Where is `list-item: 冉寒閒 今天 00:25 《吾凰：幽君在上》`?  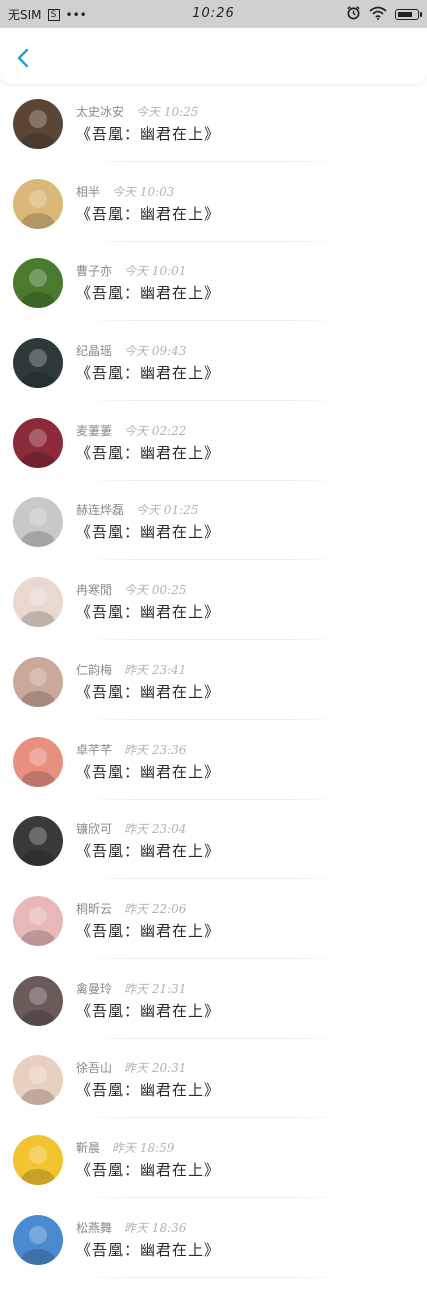
list-item: 冉寒閒 今天 00:25 《吾凰：幽君在上》 is located at coordinates (213, 612).